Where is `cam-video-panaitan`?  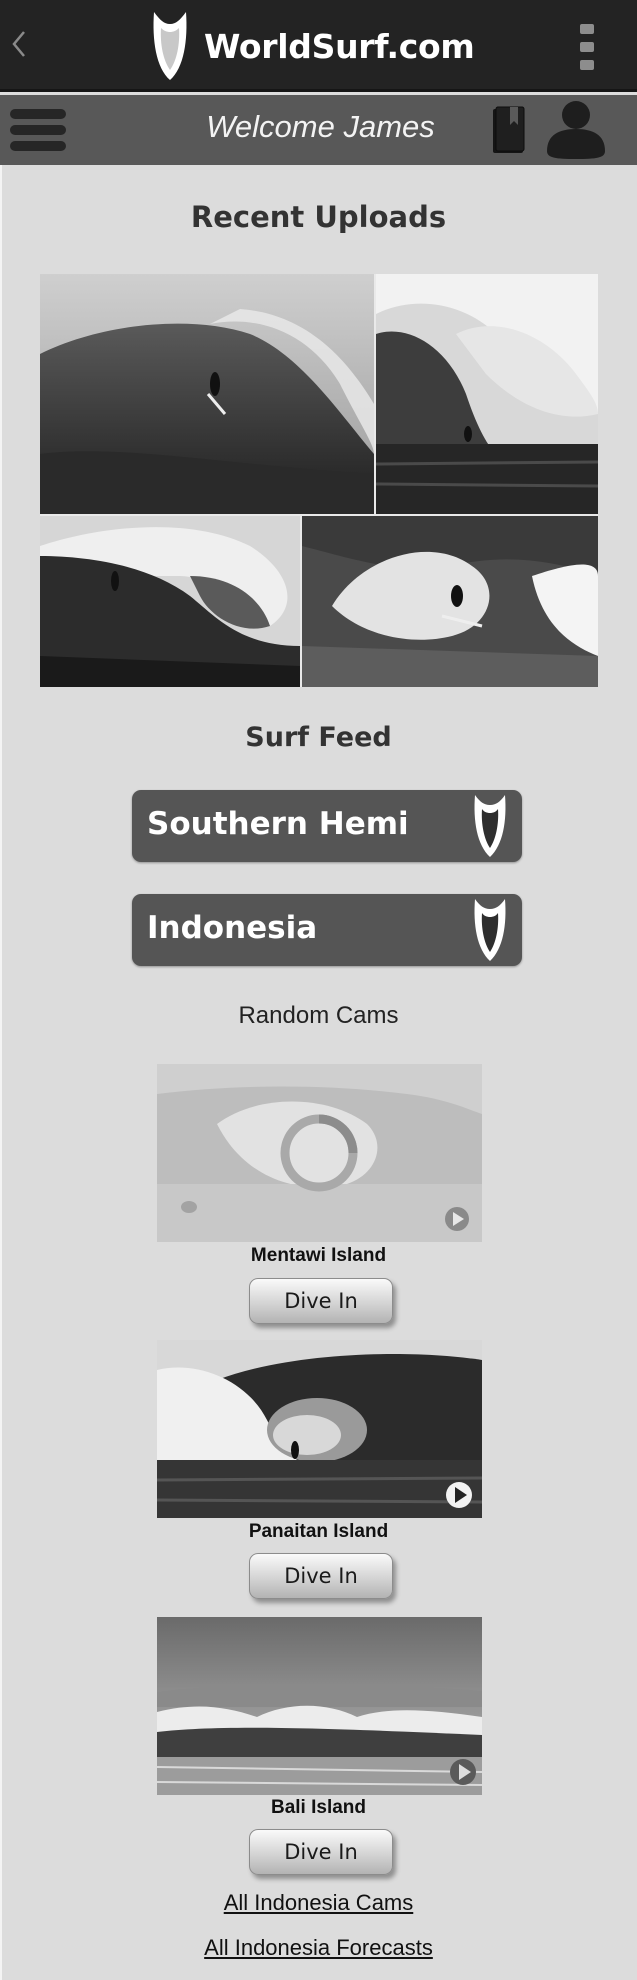 cam-video-panaitan is located at coordinates (319, 1429).